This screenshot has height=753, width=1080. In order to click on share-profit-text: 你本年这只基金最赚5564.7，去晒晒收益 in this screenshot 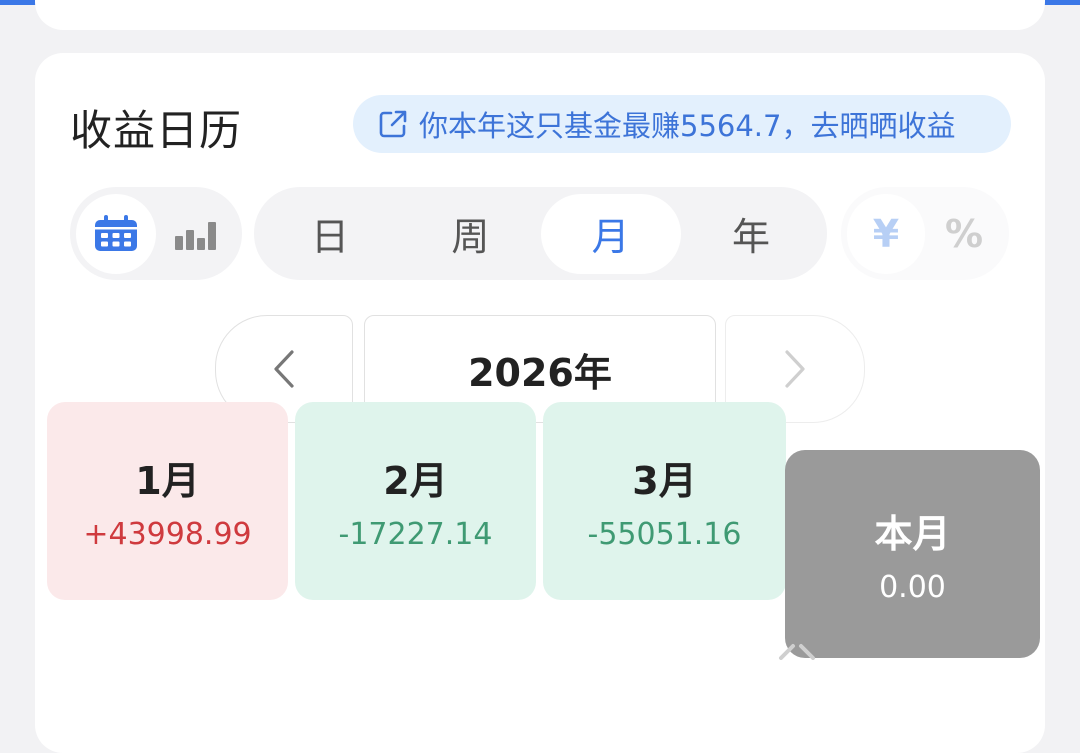, I will do `click(687, 126)`.